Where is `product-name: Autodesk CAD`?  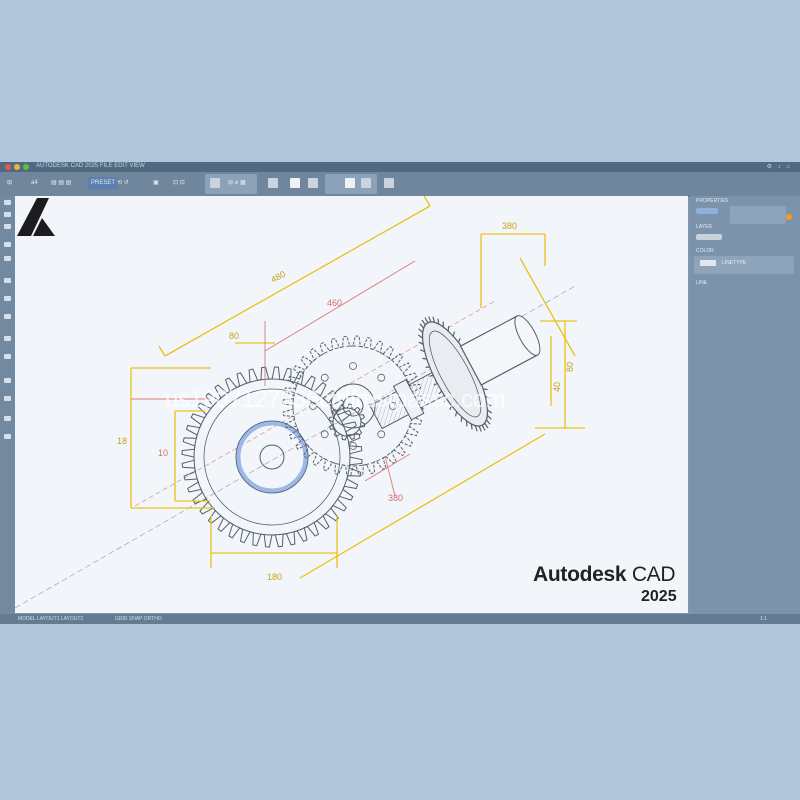 product-name: Autodesk CAD is located at coordinates (604, 575).